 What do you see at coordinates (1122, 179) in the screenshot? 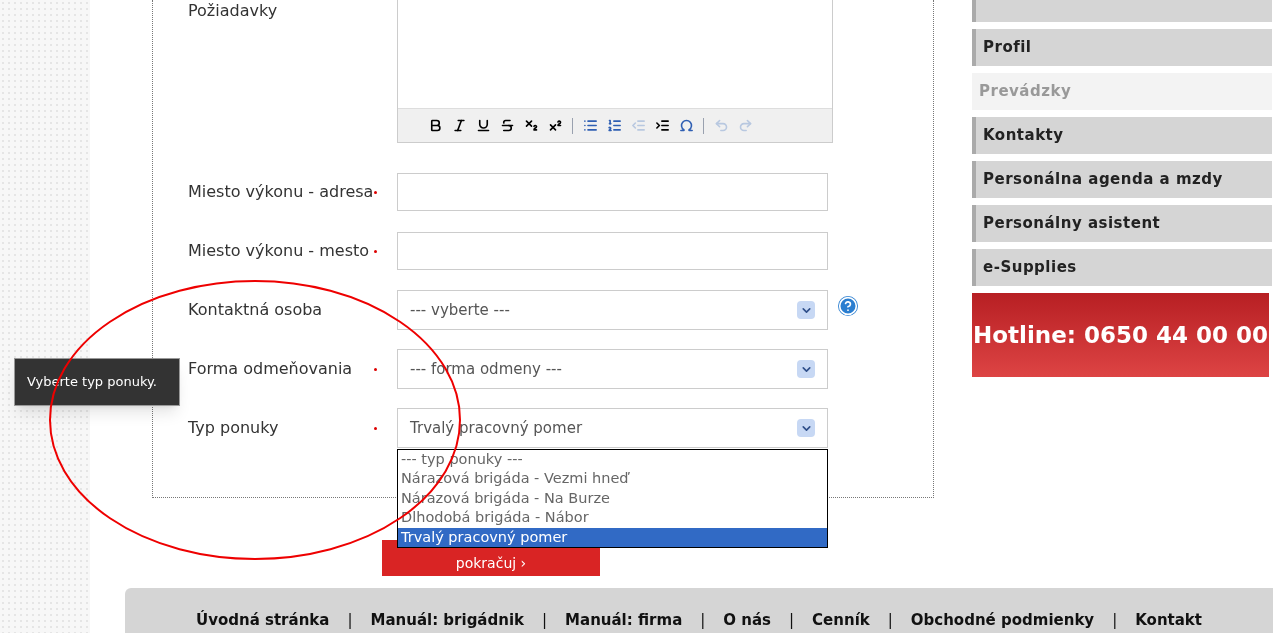
I see `sidebar-item: Personálna agenda a mzdy` at bounding box center [1122, 179].